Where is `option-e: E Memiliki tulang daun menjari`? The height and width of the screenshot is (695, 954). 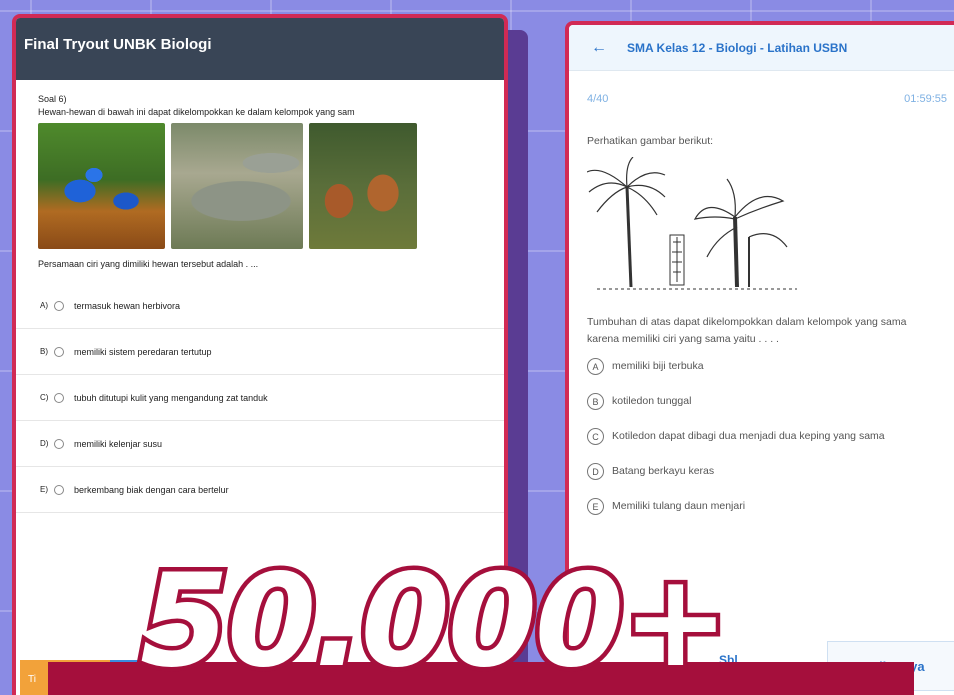
option-e: E Memiliki tulang daun menjari is located at coordinates (767, 506).